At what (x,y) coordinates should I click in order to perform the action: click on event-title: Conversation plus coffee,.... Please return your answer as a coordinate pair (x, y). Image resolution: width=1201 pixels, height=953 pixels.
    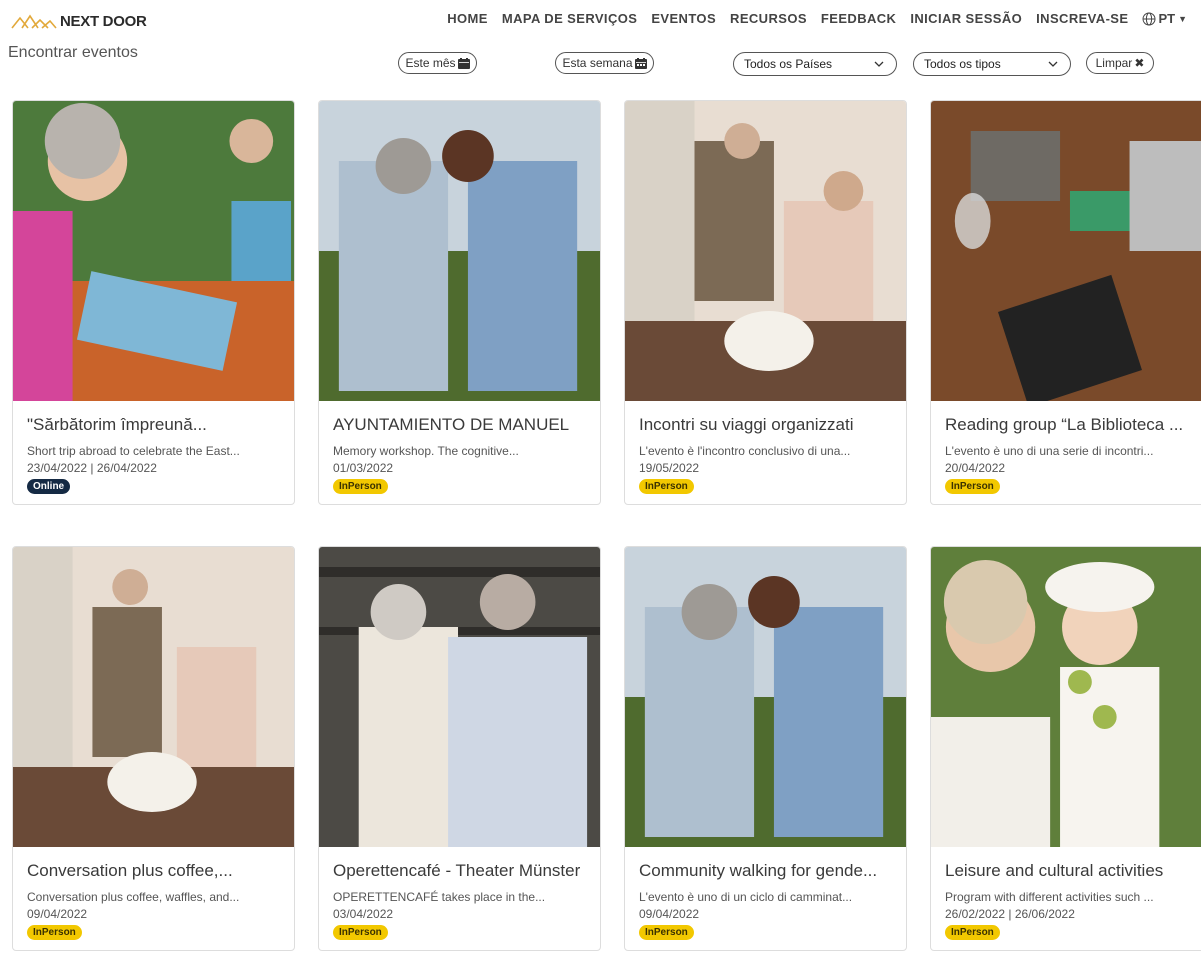
    Looking at the image, I should click on (130, 870).